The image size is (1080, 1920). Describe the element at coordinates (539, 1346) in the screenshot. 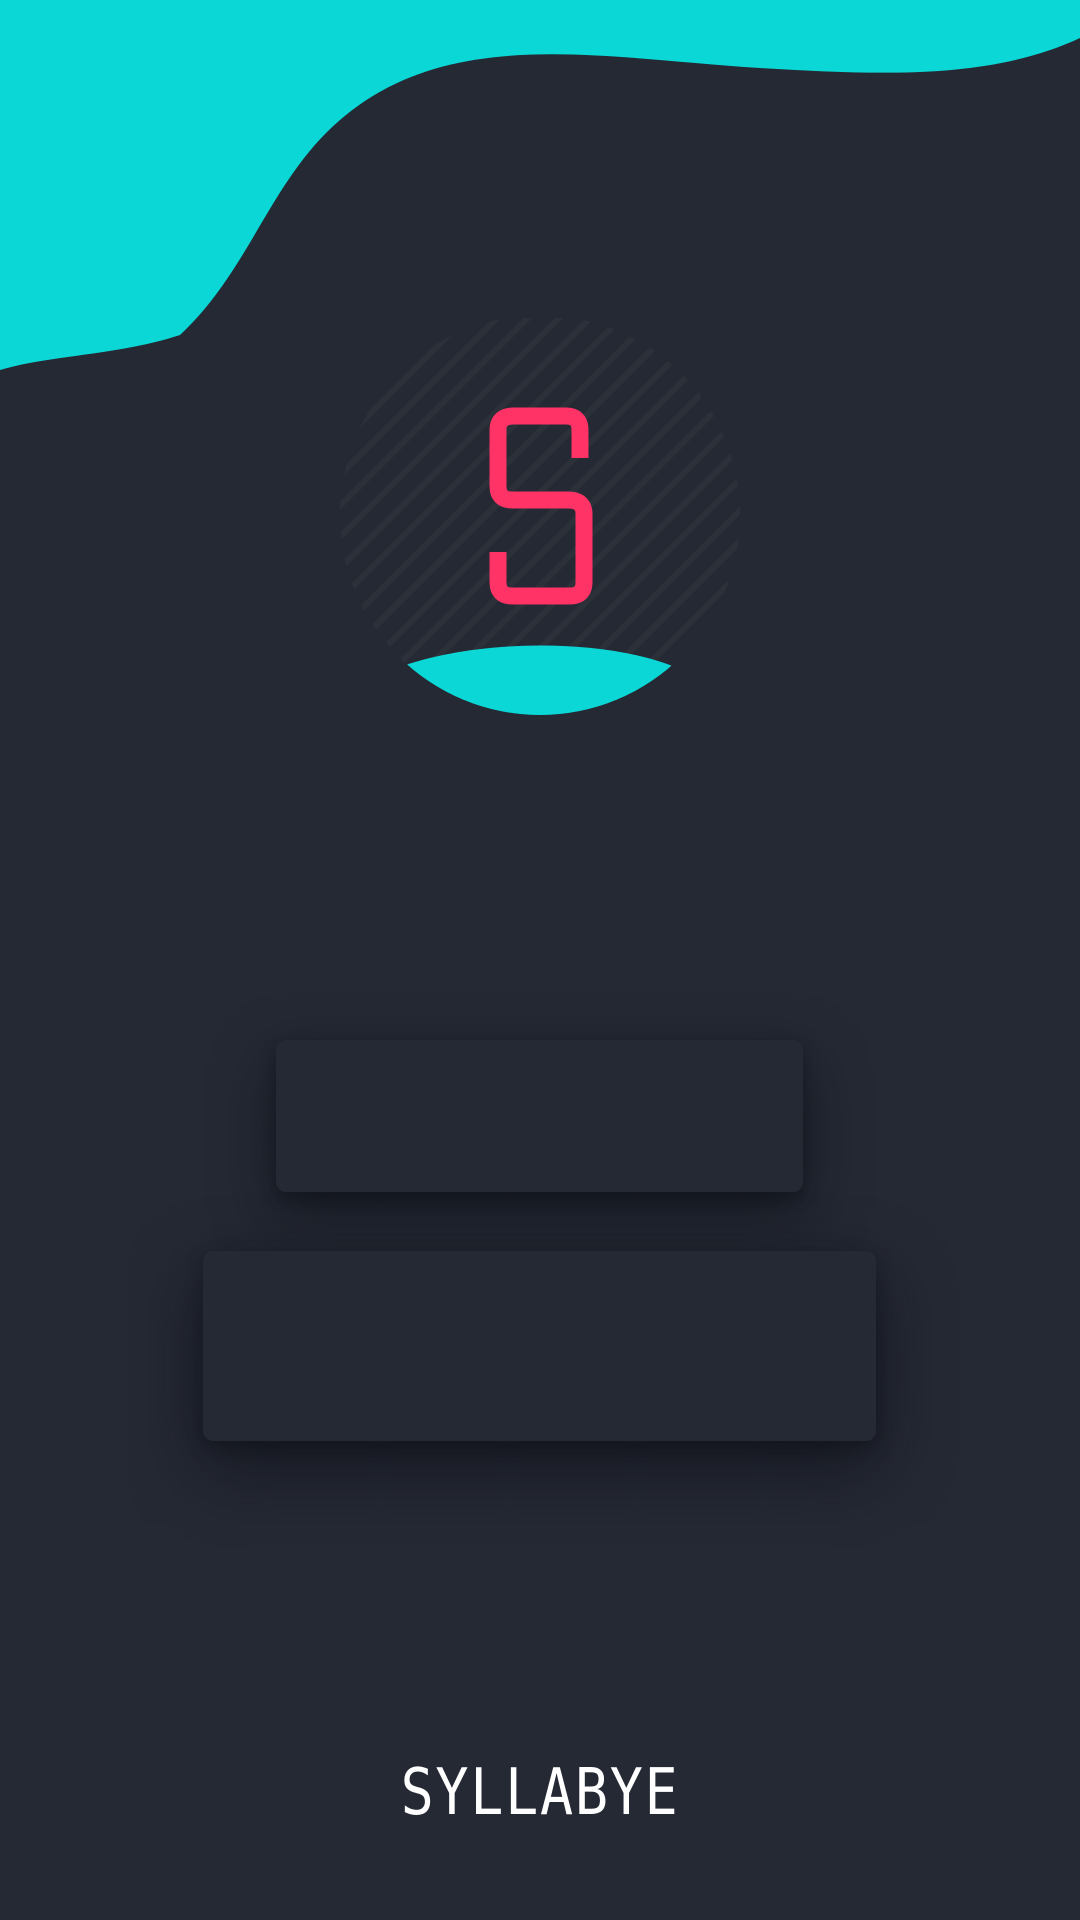

I see `card-bottom` at that location.